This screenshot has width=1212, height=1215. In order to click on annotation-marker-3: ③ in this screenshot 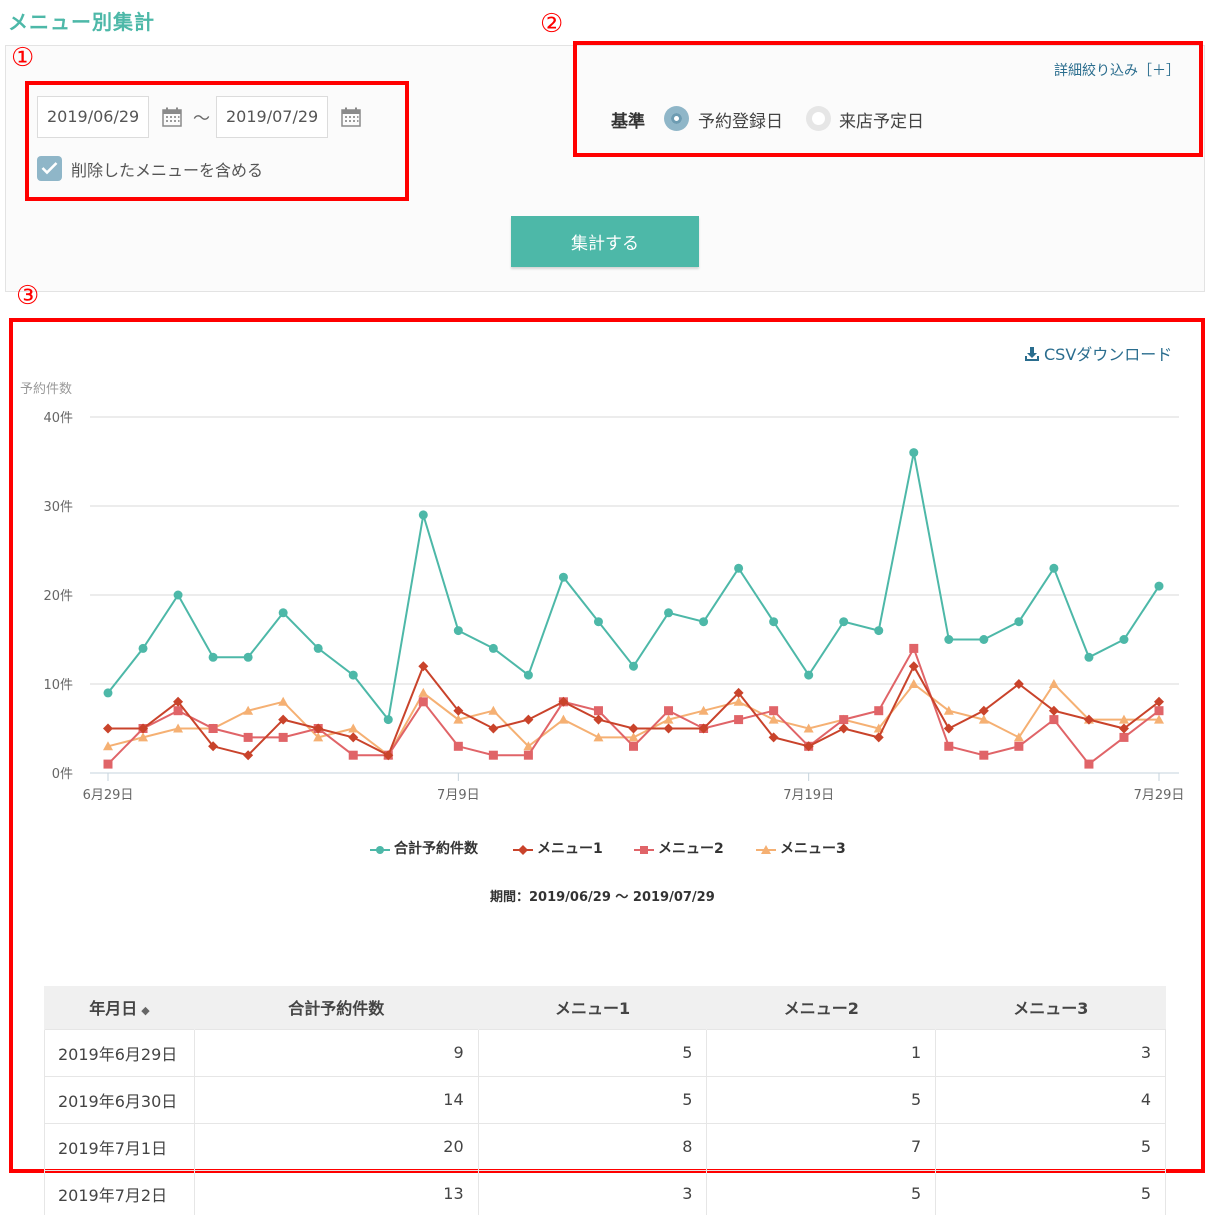, I will do `click(28, 296)`.